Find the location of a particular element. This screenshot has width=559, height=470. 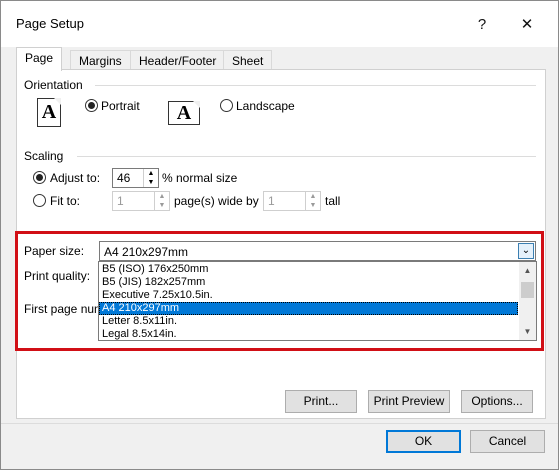

tab-strip: Page Margins Header/Footer Sheet is located at coordinates (281, 59).